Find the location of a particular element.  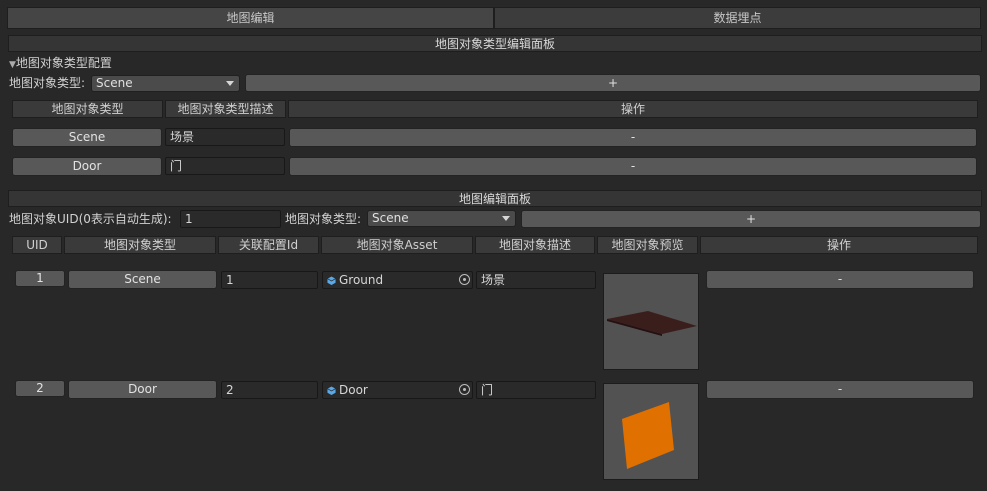

tab-data-tracking: 数据埋点 is located at coordinates (737, 18).